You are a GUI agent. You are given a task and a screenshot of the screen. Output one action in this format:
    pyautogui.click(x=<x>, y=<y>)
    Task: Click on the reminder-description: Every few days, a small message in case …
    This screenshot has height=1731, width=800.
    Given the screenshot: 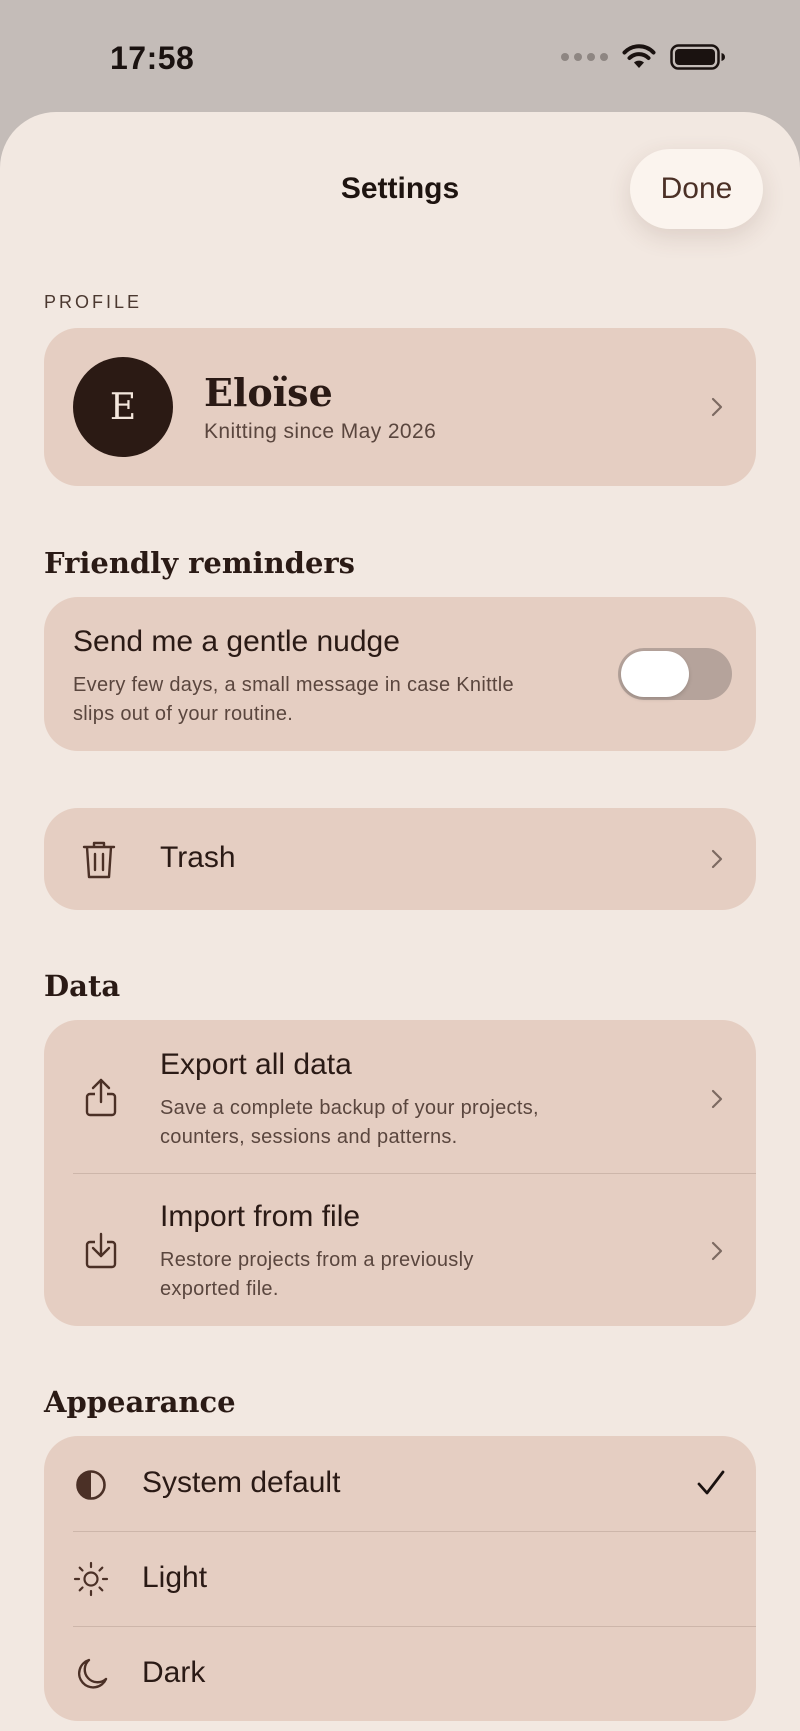 What is the action you would take?
    pyautogui.click(x=293, y=700)
    